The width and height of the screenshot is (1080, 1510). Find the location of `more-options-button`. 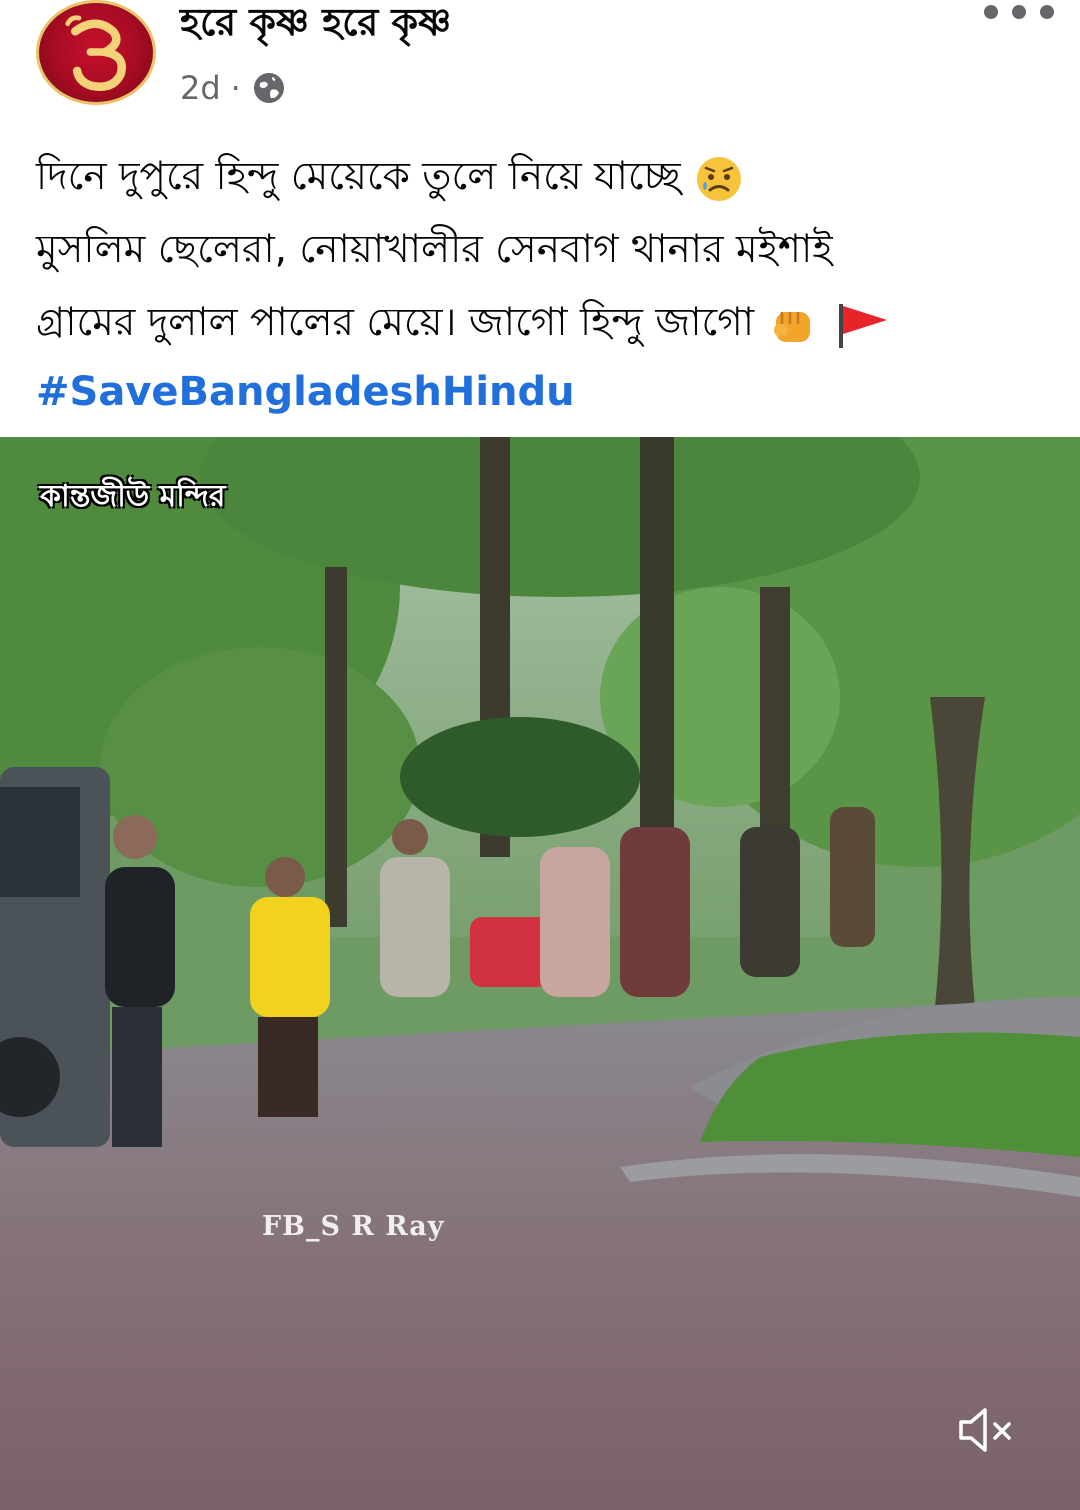

more-options-button is located at coordinates (1019, 12).